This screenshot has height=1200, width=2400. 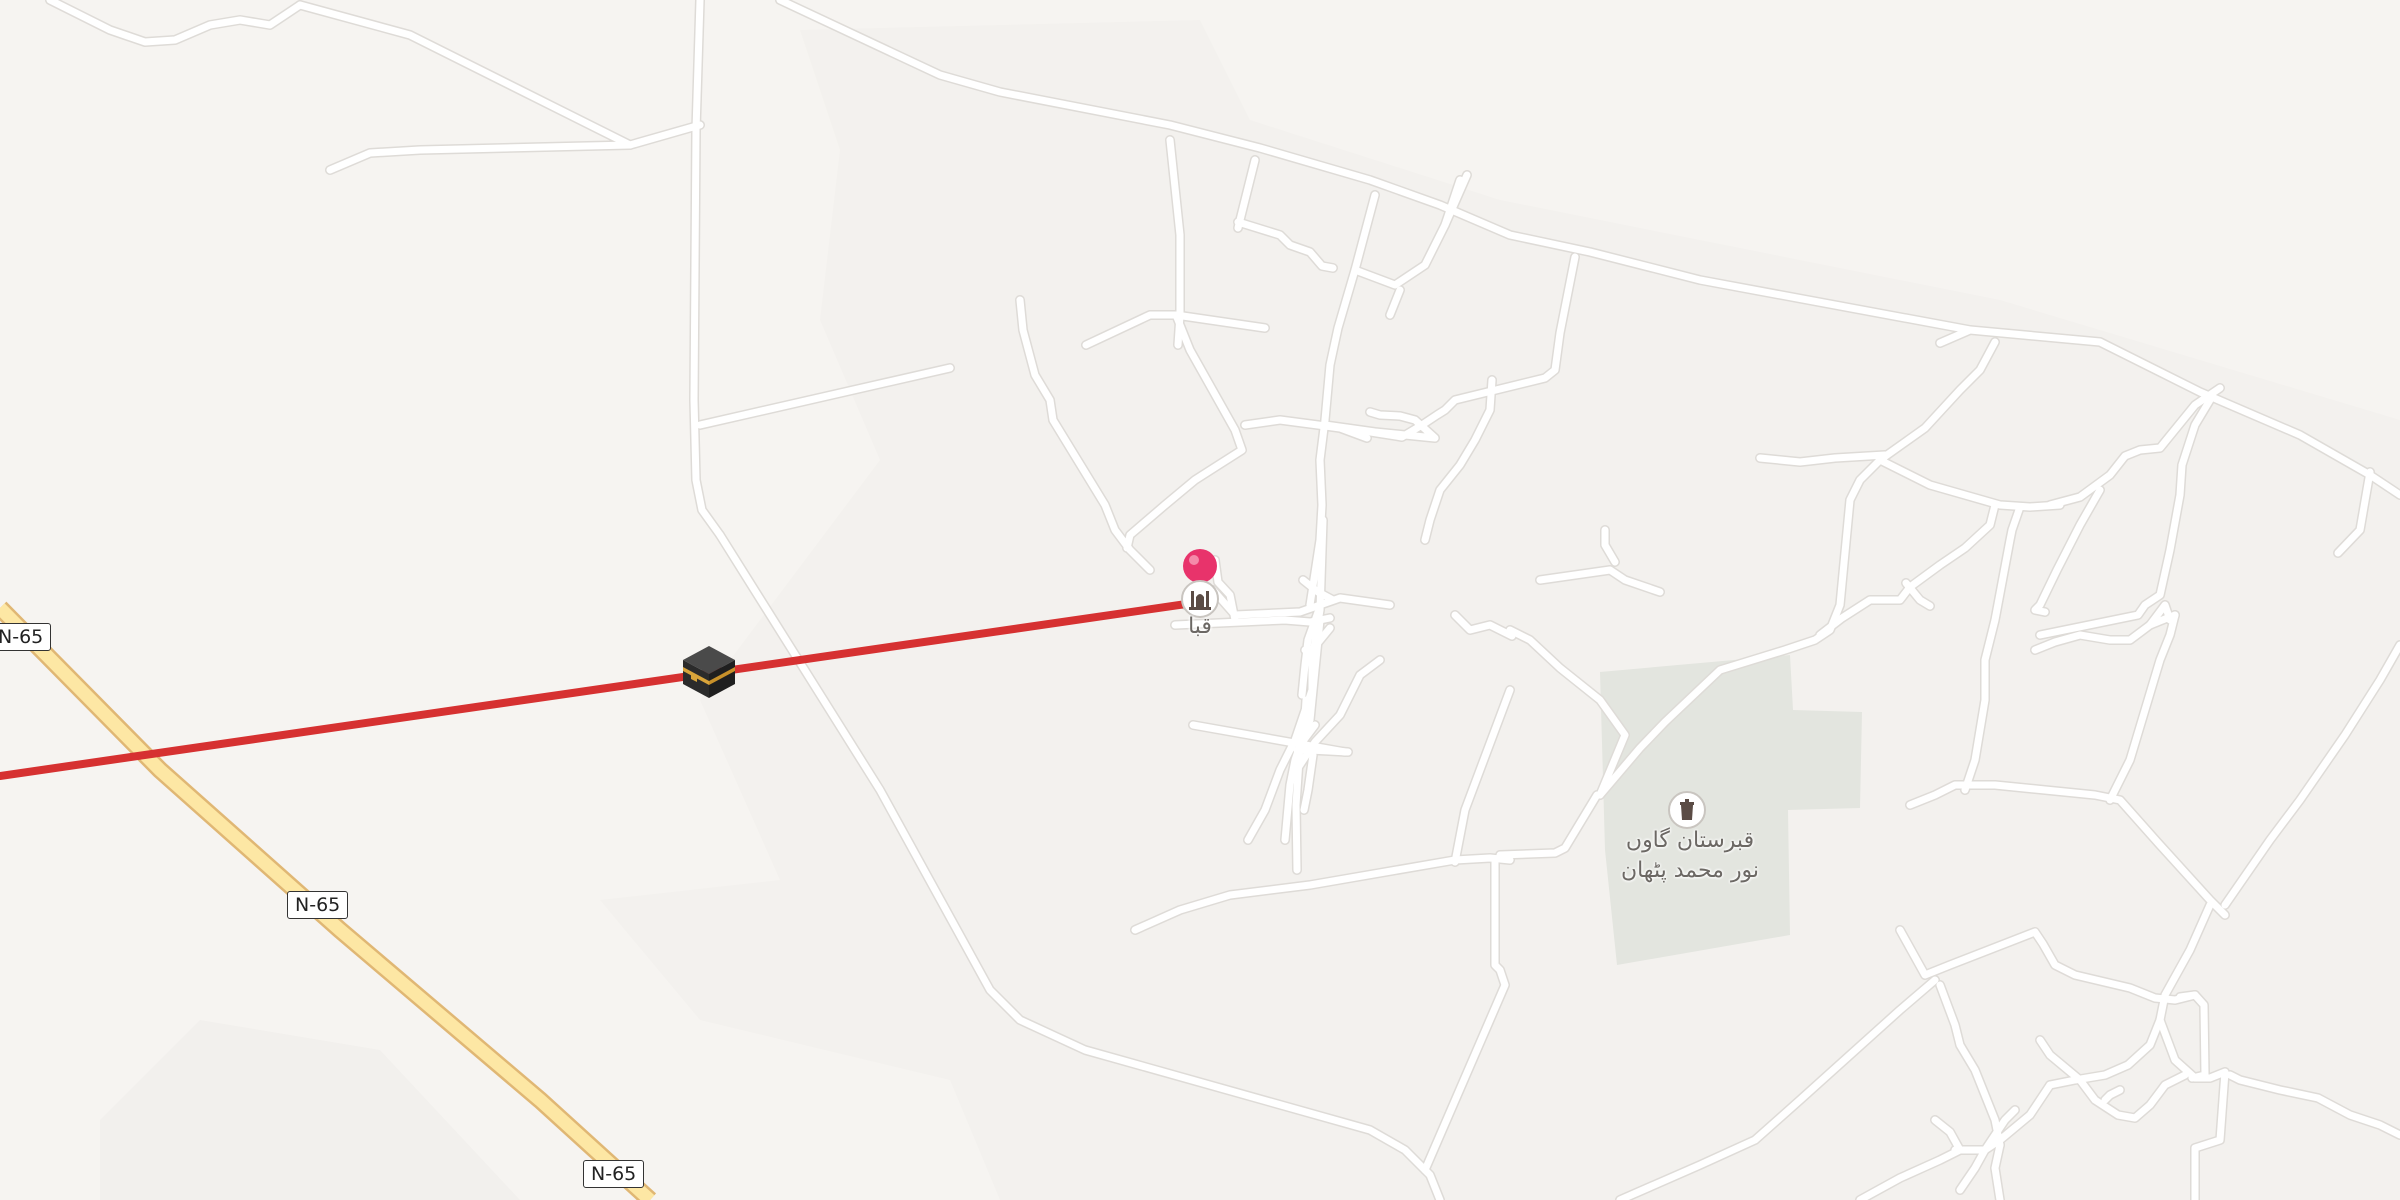 I want to click on cemetery-label-line1: قبرستان گاوں, so click(x=1690, y=840).